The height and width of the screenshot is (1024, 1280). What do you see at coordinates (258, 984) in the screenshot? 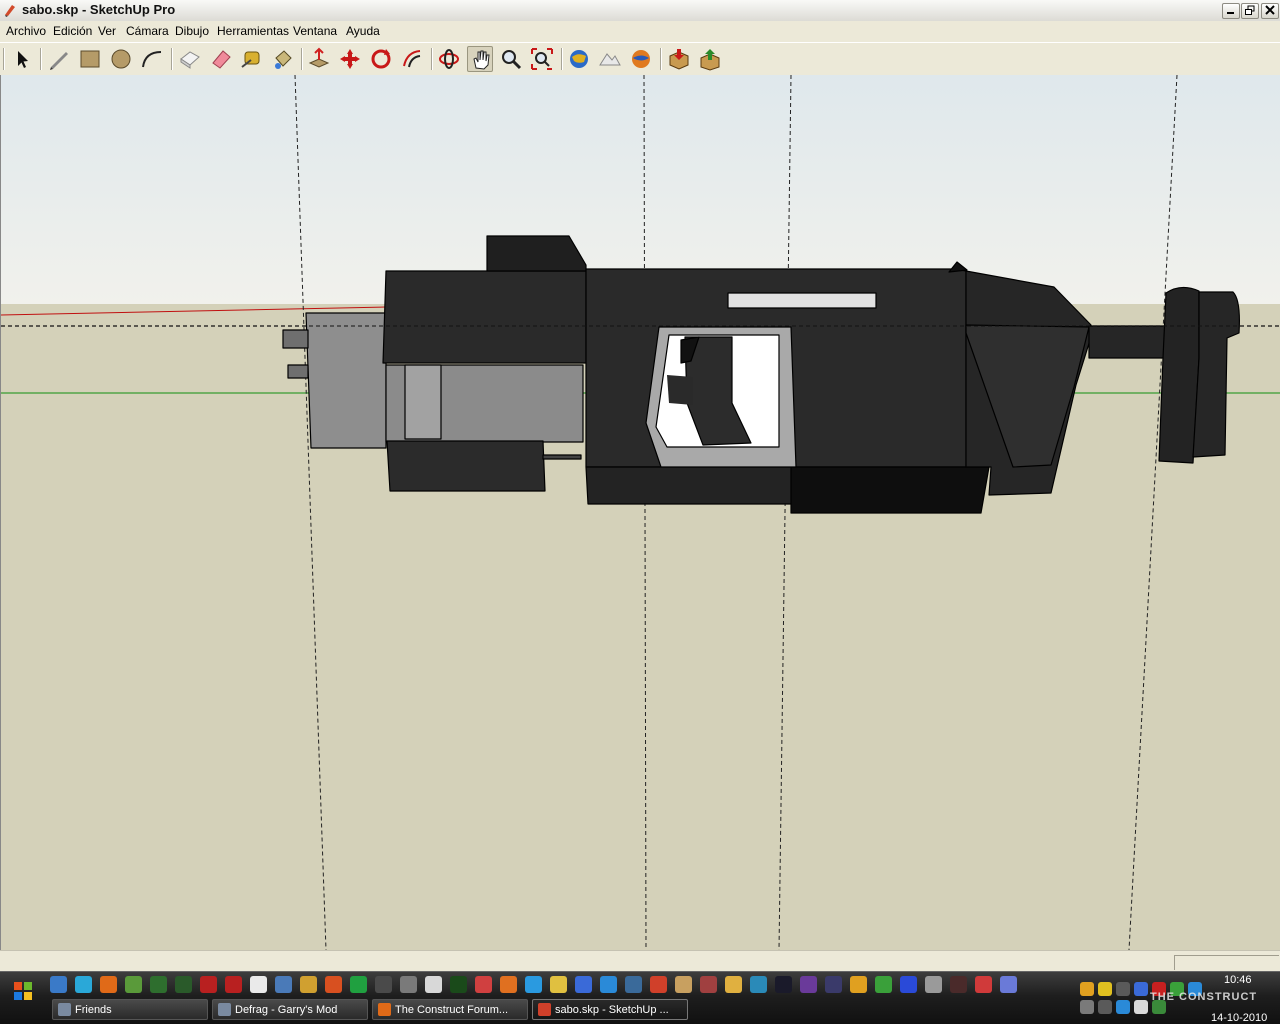
I see `window-icon` at bounding box center [258, 984].